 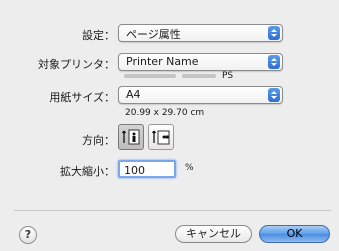 I want to click on portrait-orientation-button, so click(x=131, y=137).